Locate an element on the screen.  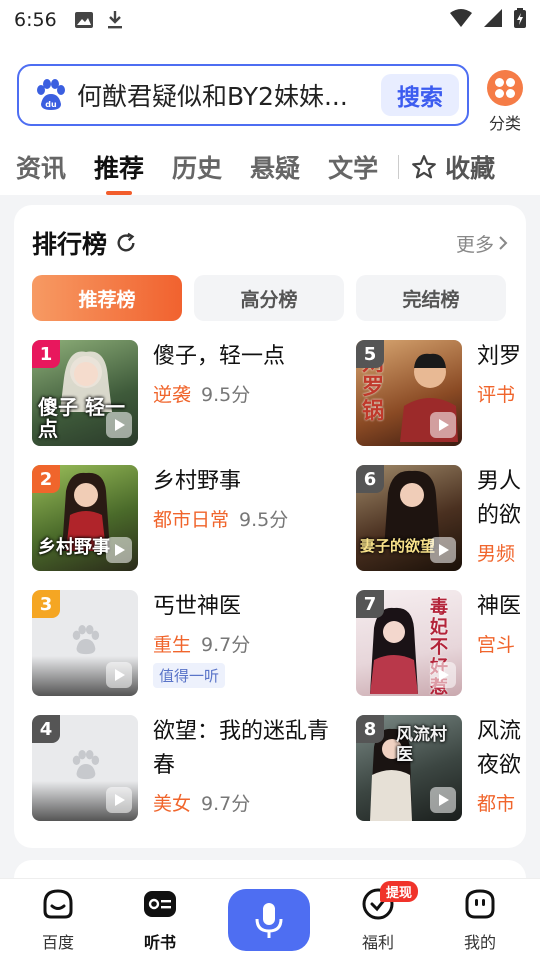
book-cover: 6 妻子的欲望 is located at coordinates (409, 518).